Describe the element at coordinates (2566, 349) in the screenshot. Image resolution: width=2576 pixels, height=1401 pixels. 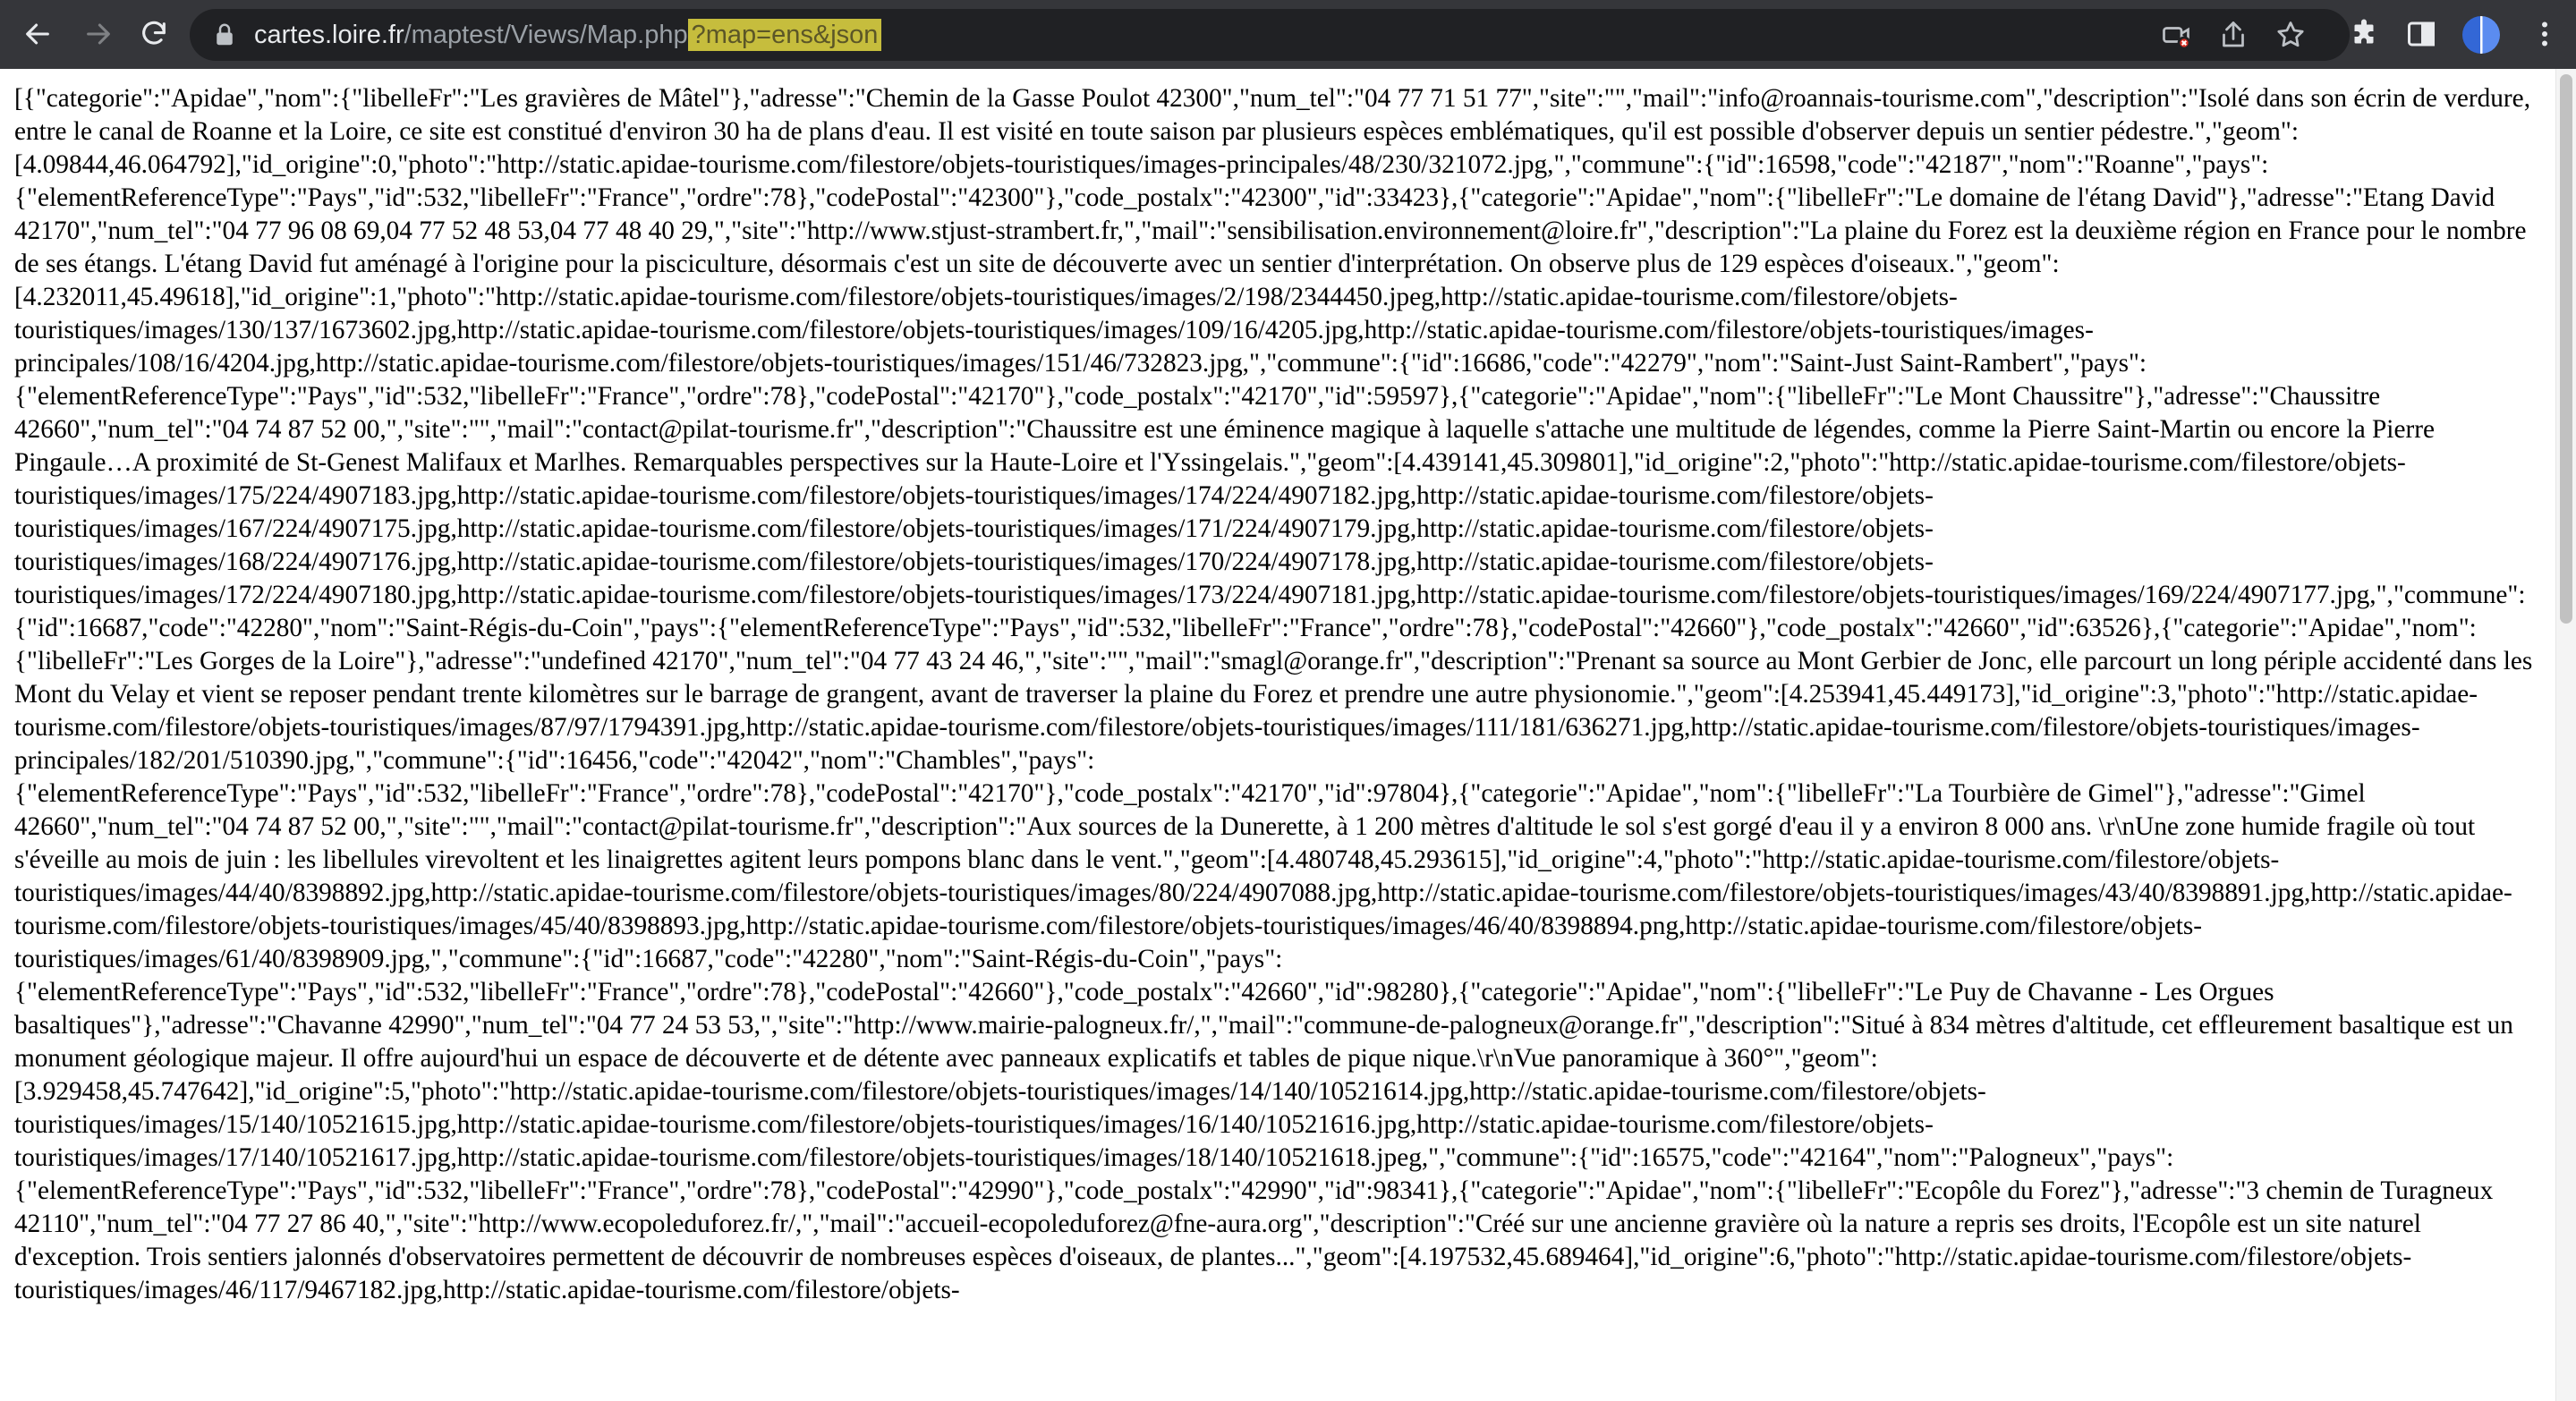
I see `scrollbar-thumb` at that location.